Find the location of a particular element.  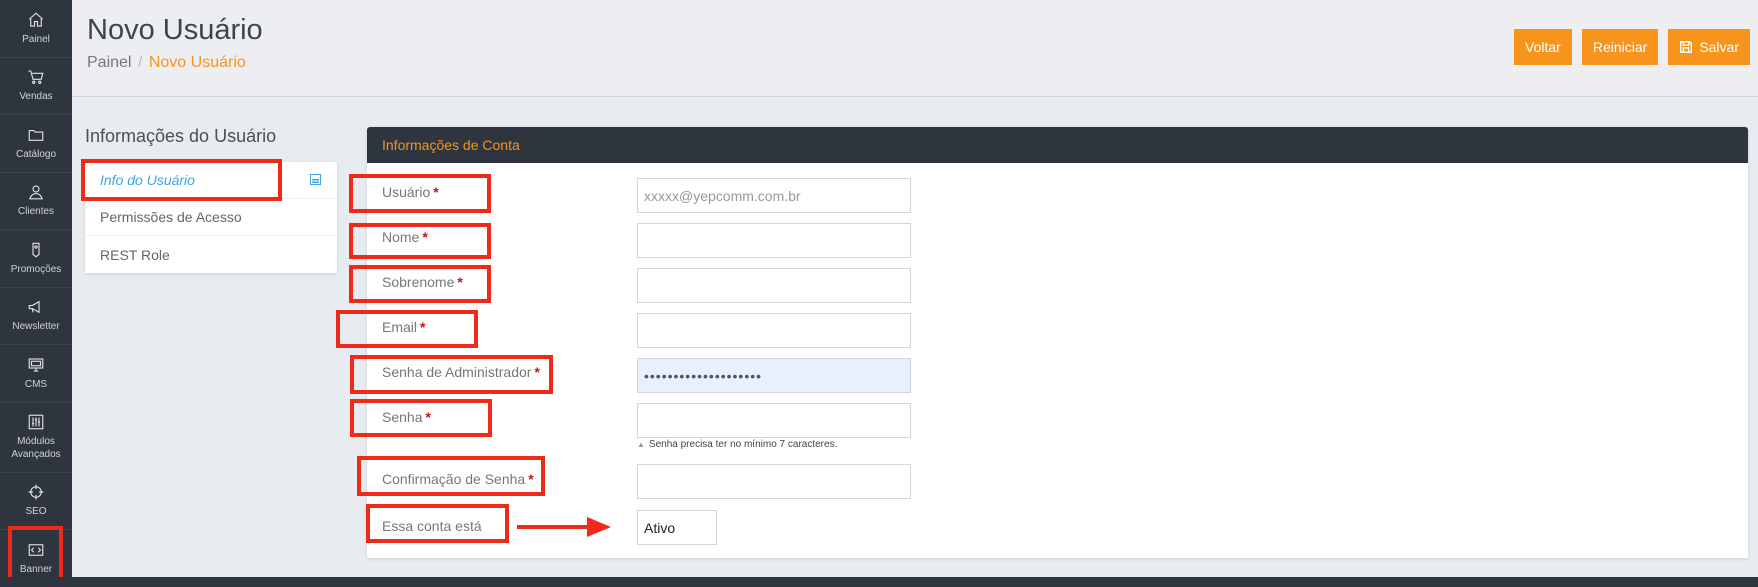

sidebar-item-cms: CMS is located at coordinates (36, 374).